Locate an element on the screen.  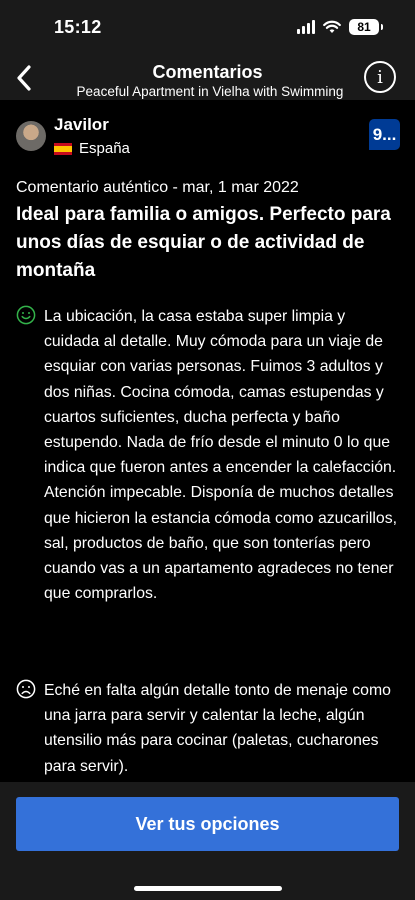
info-button: i is located at coordinates (380, 77).